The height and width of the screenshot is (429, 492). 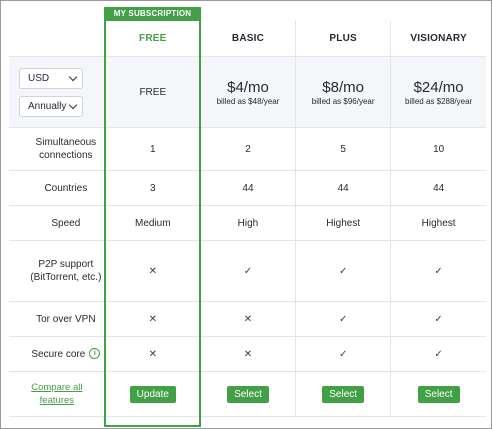 I want to click on feature-label: Countries, so click(x=57, y=188).